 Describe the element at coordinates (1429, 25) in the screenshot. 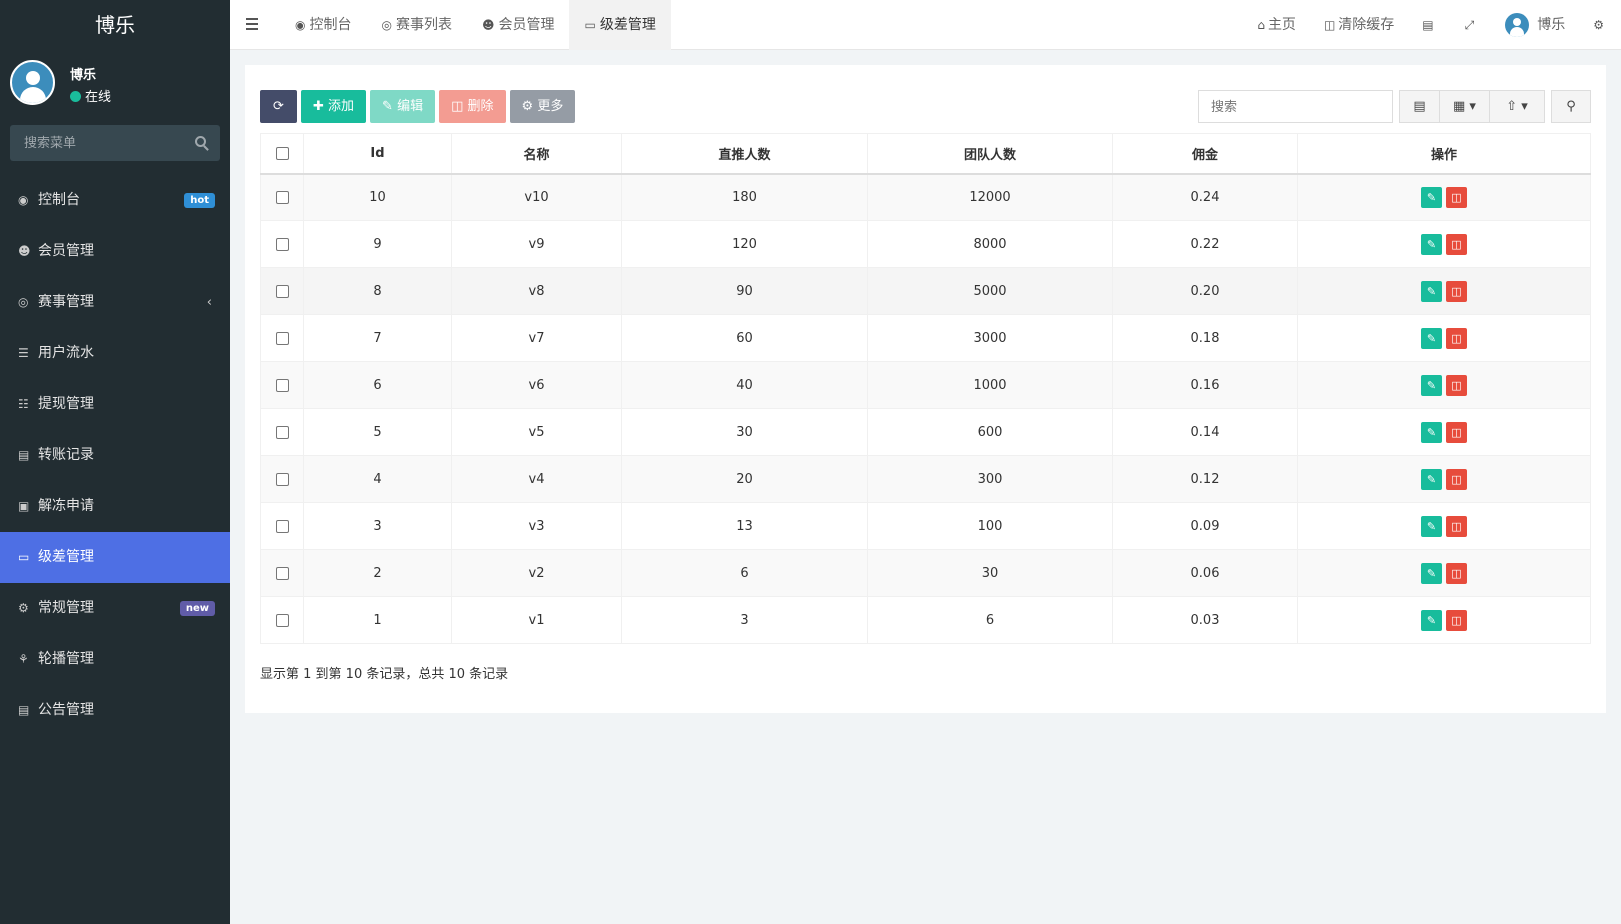

I see `language-button: ▤` at that location.